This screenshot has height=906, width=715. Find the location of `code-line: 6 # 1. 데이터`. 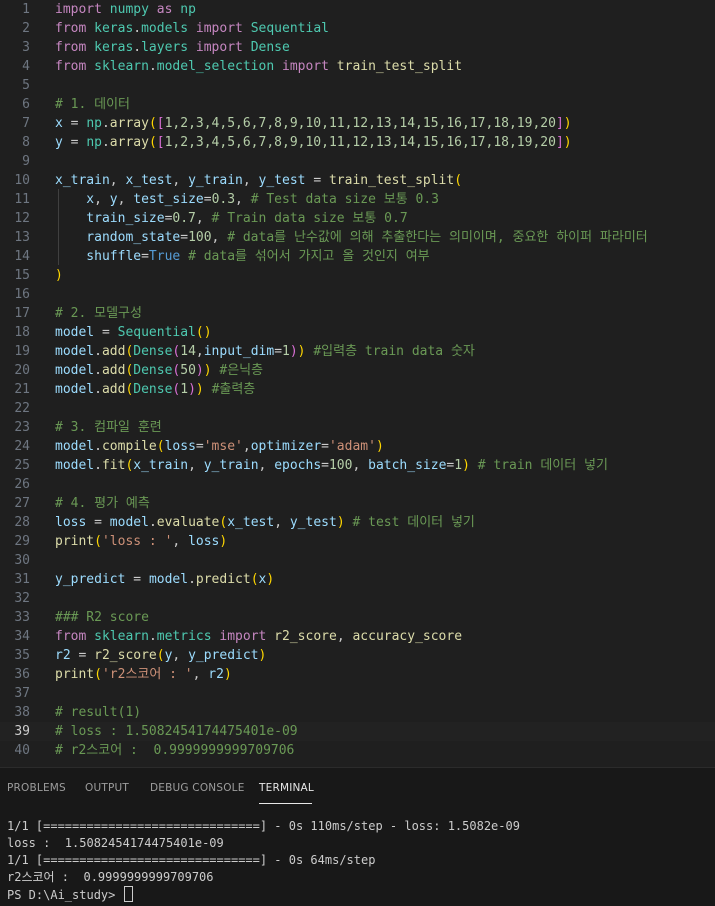

code-line: 6 # 1. 데이터 is located at coordinates (357, 104).